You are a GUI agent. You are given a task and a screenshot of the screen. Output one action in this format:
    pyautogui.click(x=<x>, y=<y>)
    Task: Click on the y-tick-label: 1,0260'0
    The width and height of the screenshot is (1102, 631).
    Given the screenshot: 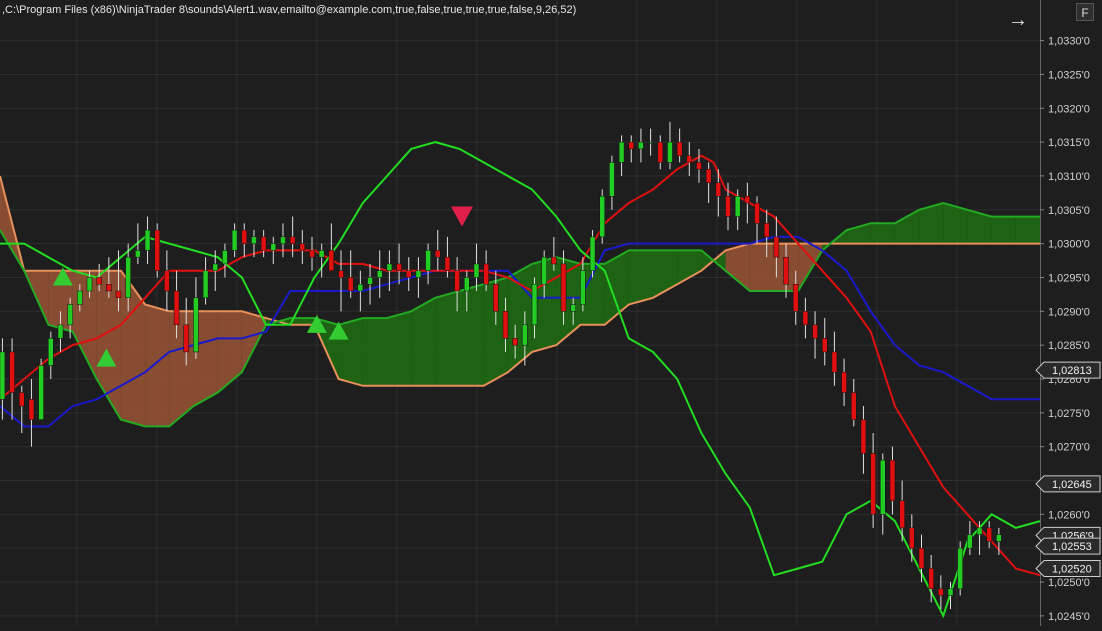 What is the action you would take?
    pyautogui.click(x=1069, y=515)
    